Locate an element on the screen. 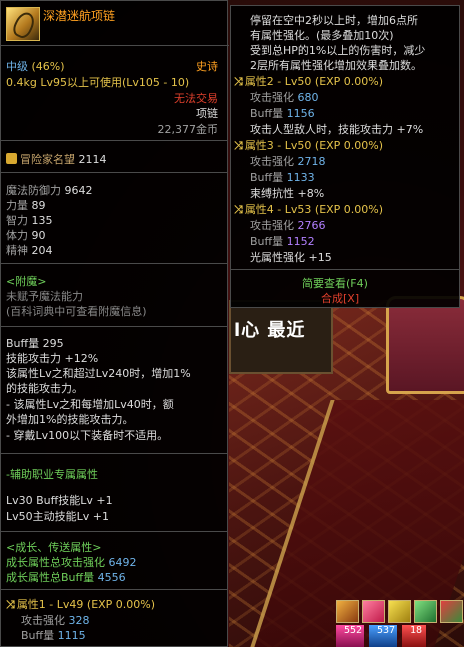  attr3-extra: 束缚抗性 +8% is located at coordinates (287, 193).